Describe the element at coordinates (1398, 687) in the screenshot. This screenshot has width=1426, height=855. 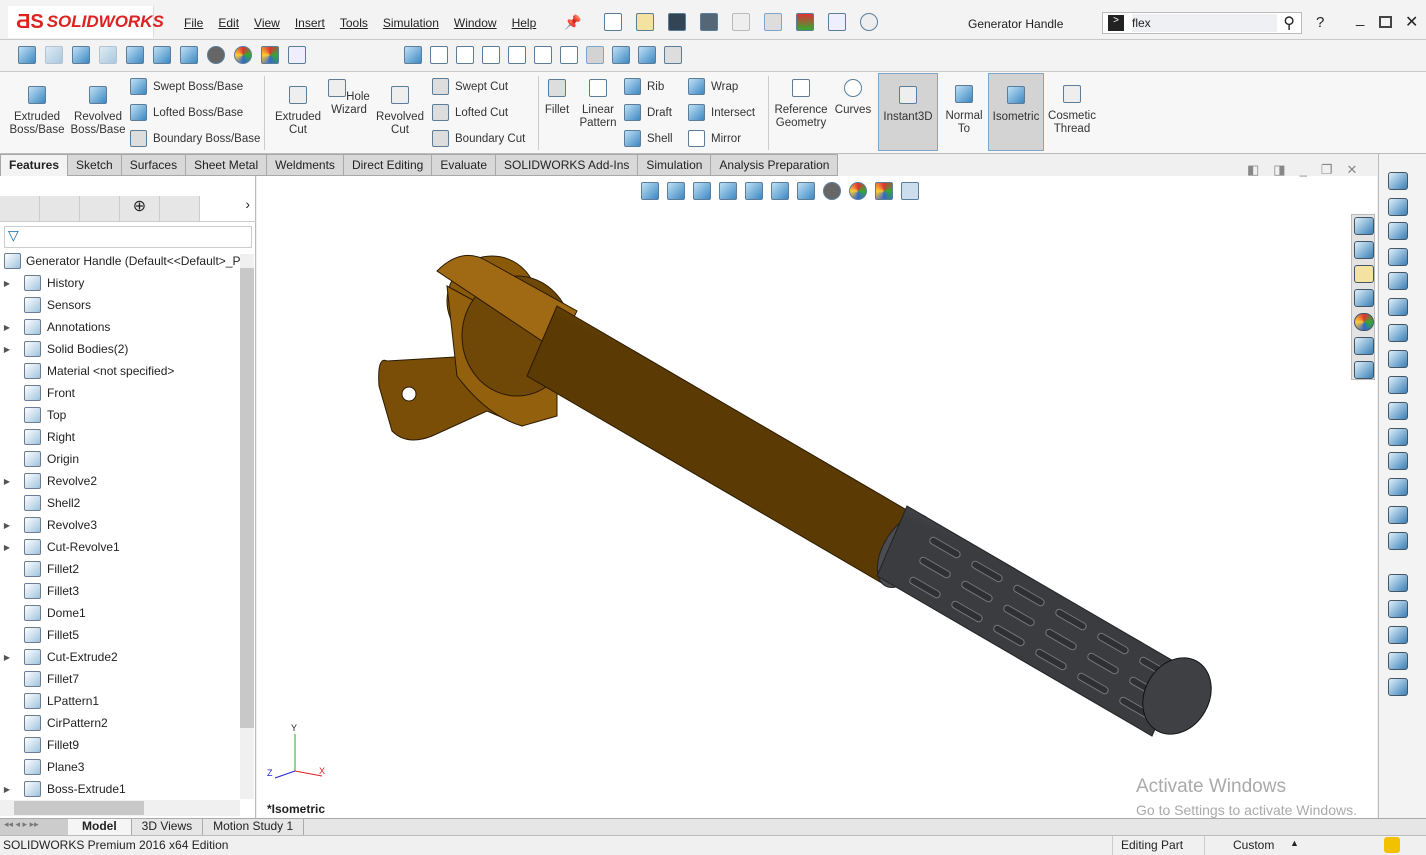
I see `sustainability-icon` at that location.